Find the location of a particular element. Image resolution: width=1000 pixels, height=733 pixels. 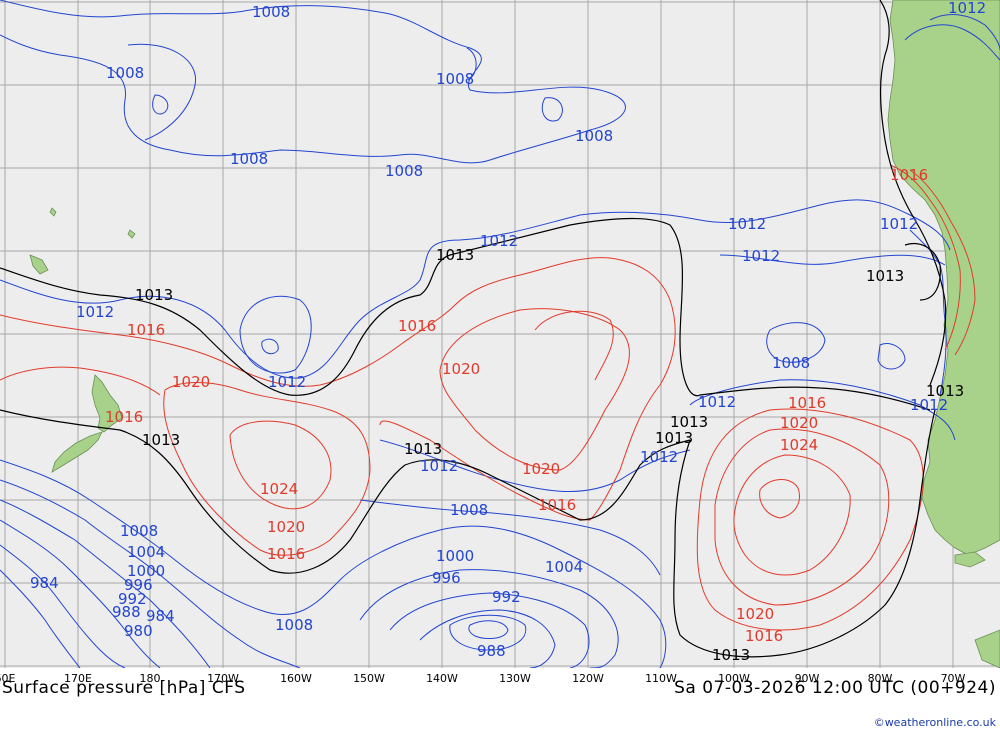

longitude-label: 110W is located at coordinates (661, 678).